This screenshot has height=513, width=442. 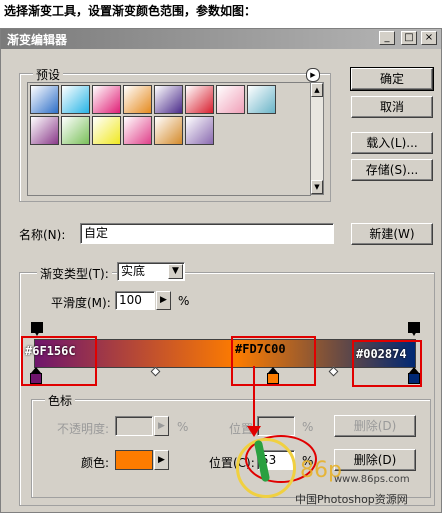 What do you see at coordinates (81, 303) in the screenshot?
I see `smoothness-label: 平滑度(M):` at bounding box center [81, 303].